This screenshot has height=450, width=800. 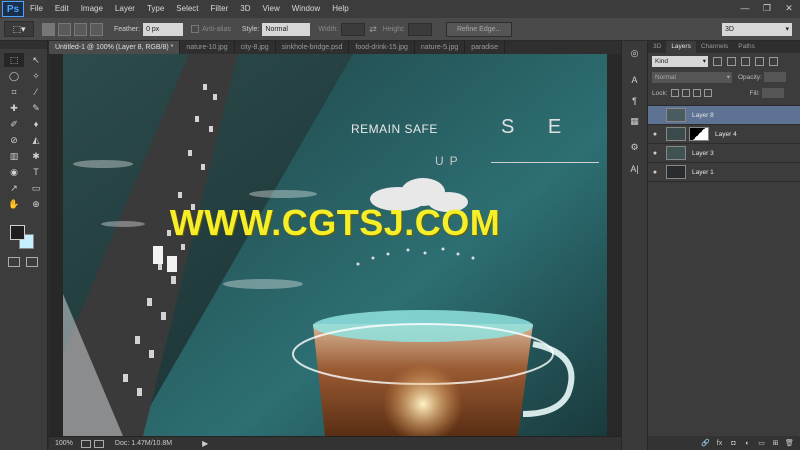 I want to click on history-panel-icon: ◎, so click(x=635, y=53).